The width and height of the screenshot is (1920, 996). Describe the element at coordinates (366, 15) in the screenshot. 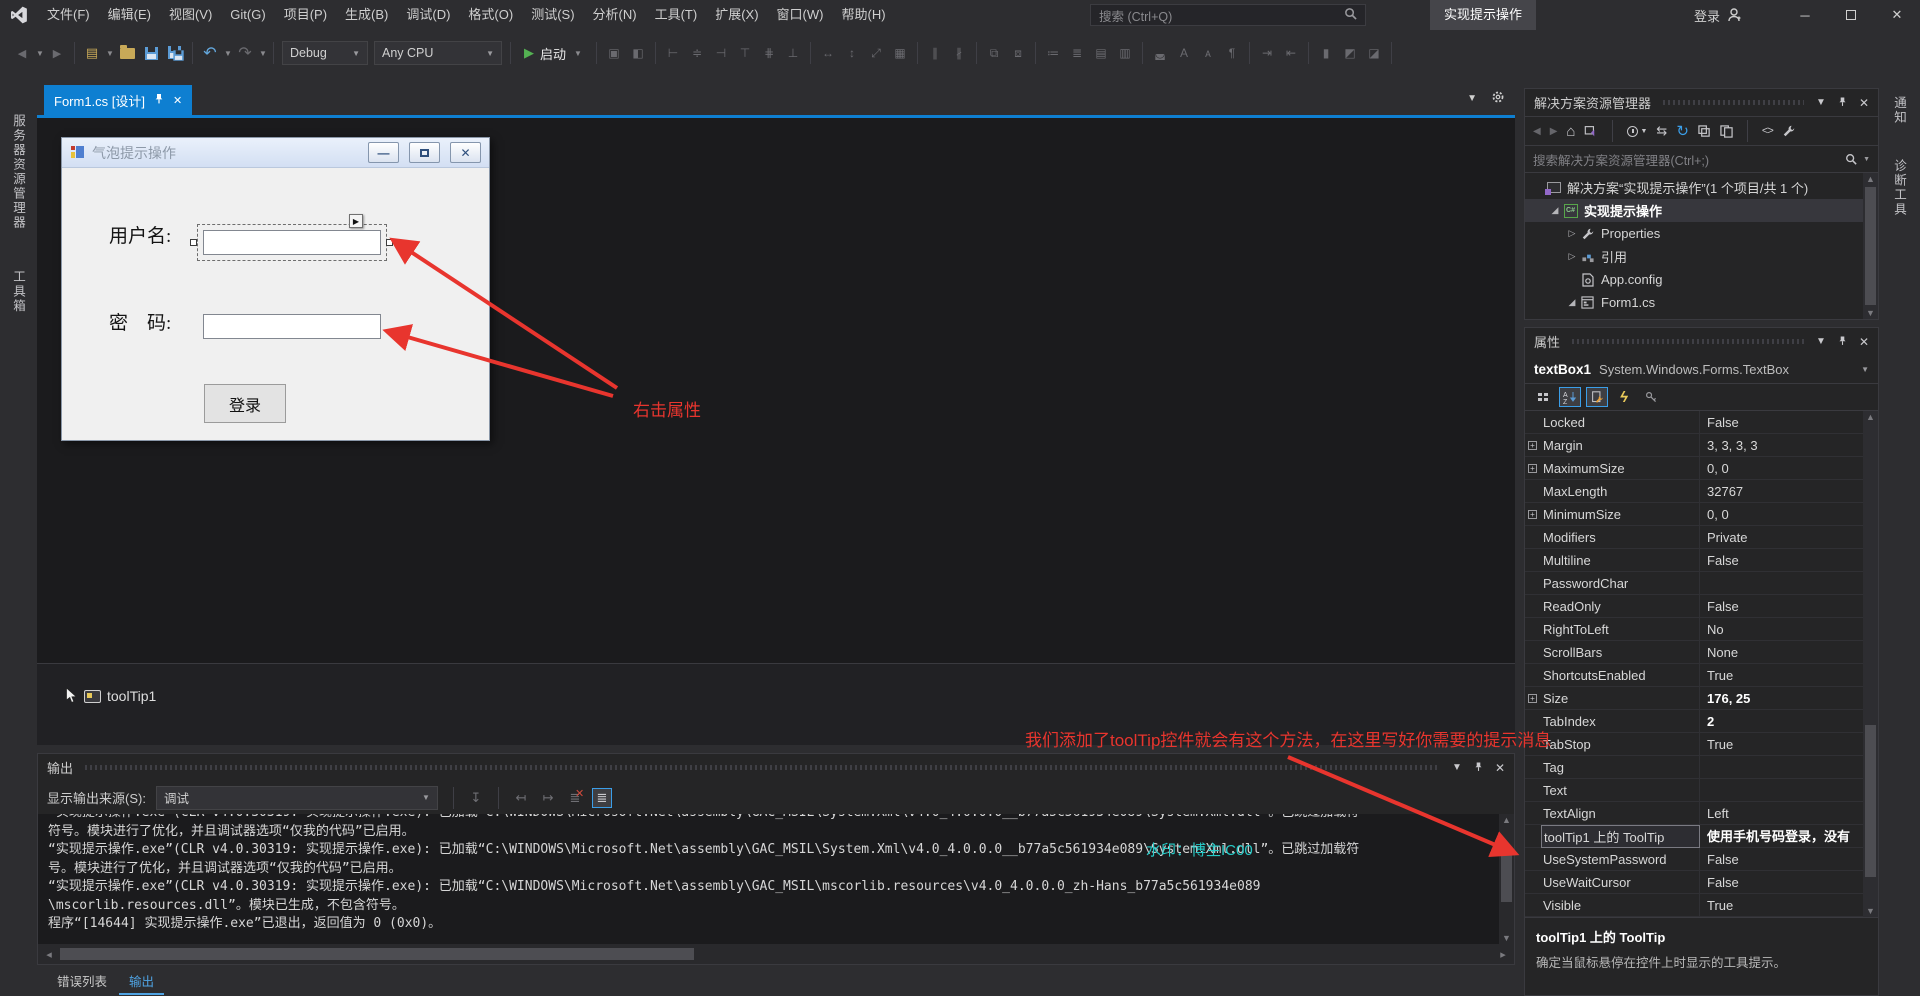

I see `menu-item: 生成(B)` at that location.